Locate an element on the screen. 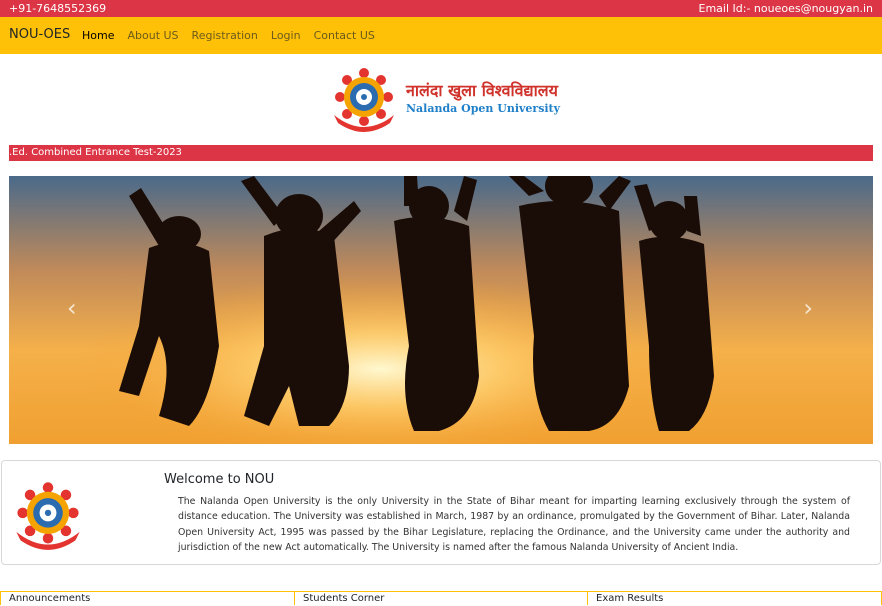 This screenshot has height=606, width=882. announcement-ticker: .Ed. Combined Entrance Test-2023 is located at coordinates (441, 153).